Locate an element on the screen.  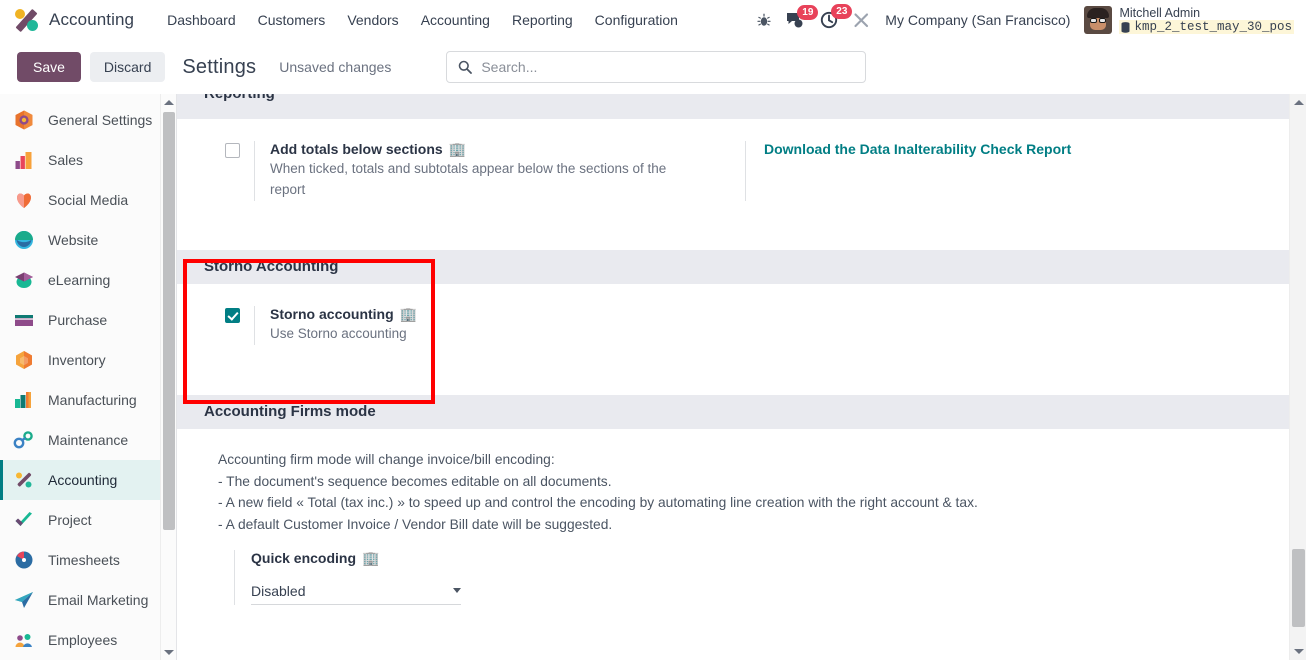
odoo-accounting-logo-icon is located at coordinates (27, 20).